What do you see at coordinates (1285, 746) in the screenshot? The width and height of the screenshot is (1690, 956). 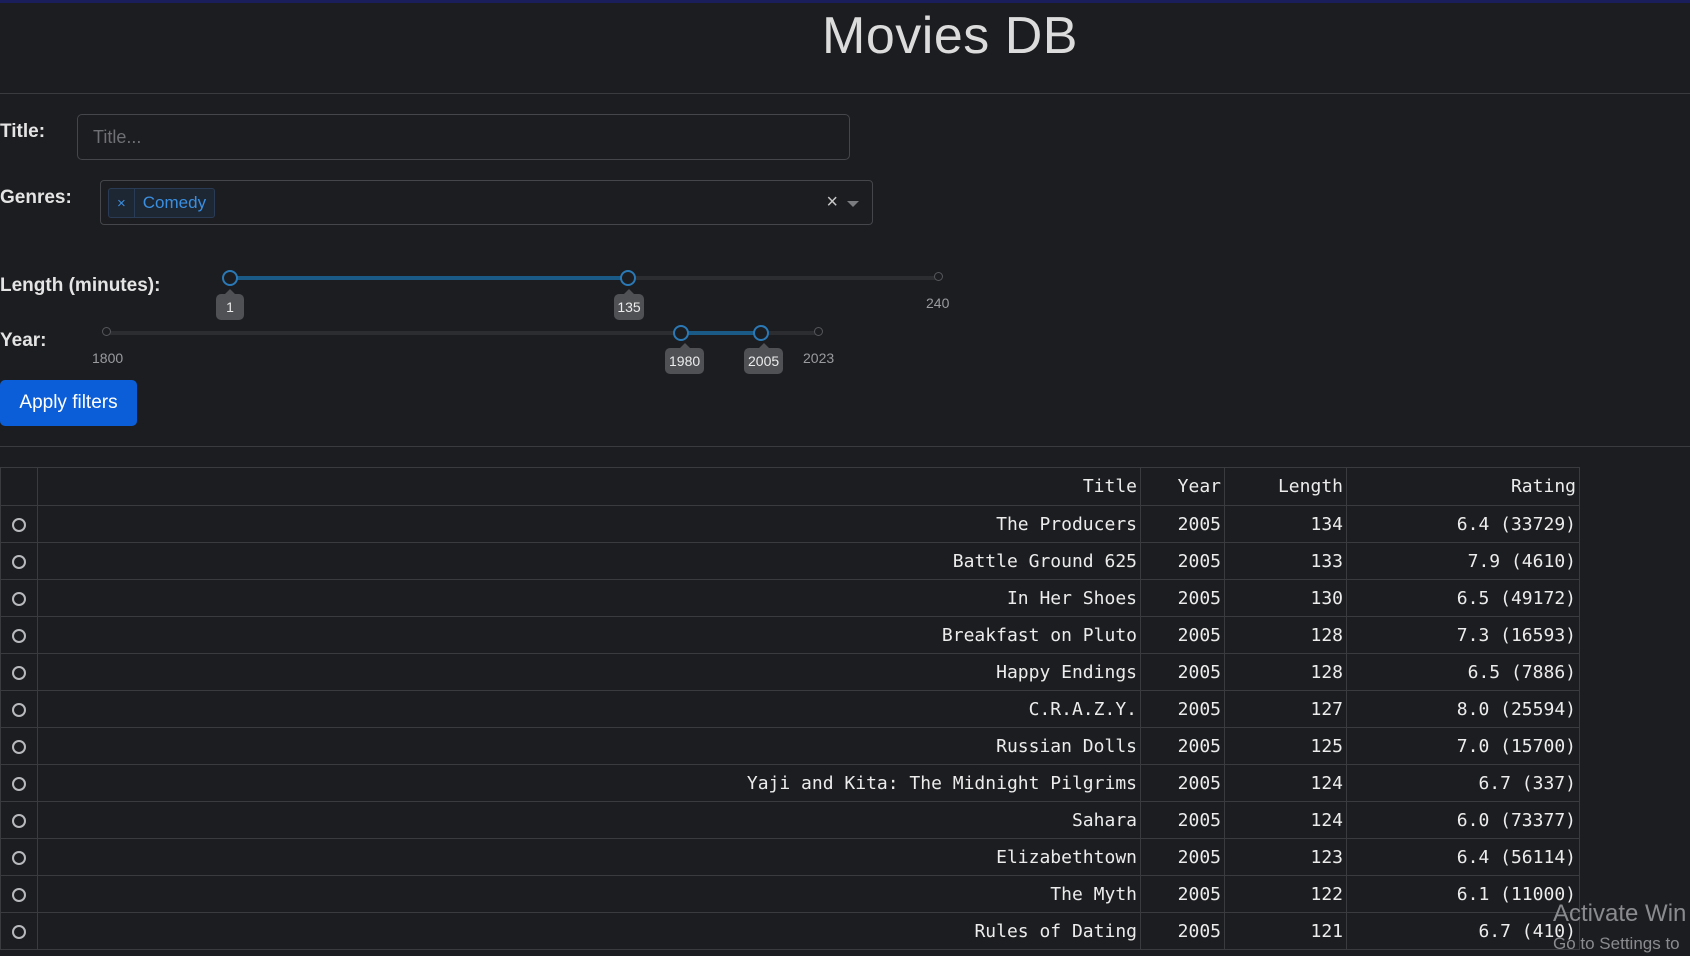 I see `cell-length: 125` at bounding box center [1285, 746].